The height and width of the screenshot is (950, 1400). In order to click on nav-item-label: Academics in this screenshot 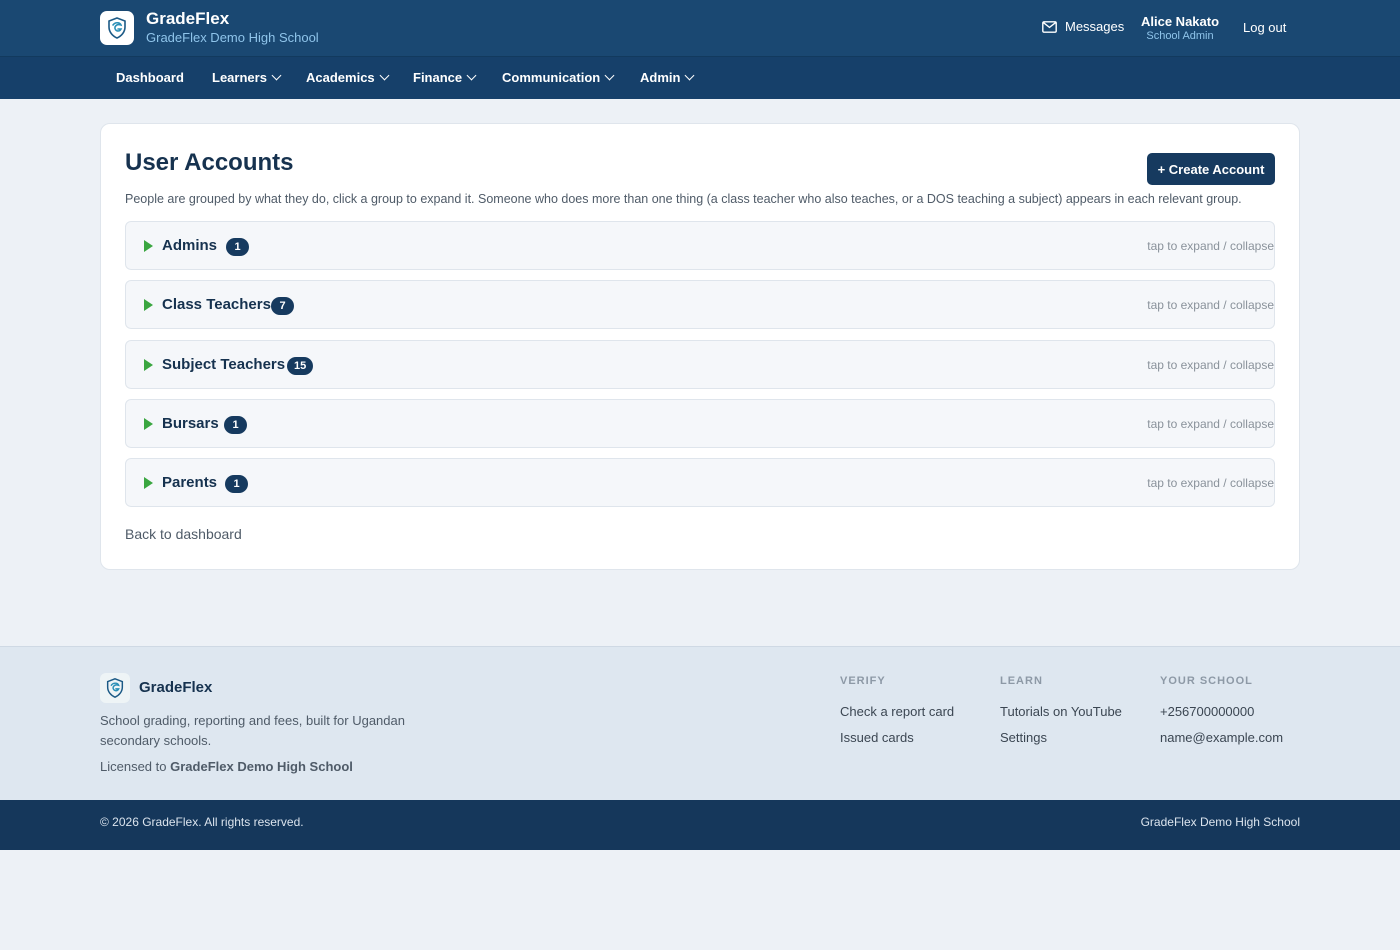, I will do `click(340, 77)`.